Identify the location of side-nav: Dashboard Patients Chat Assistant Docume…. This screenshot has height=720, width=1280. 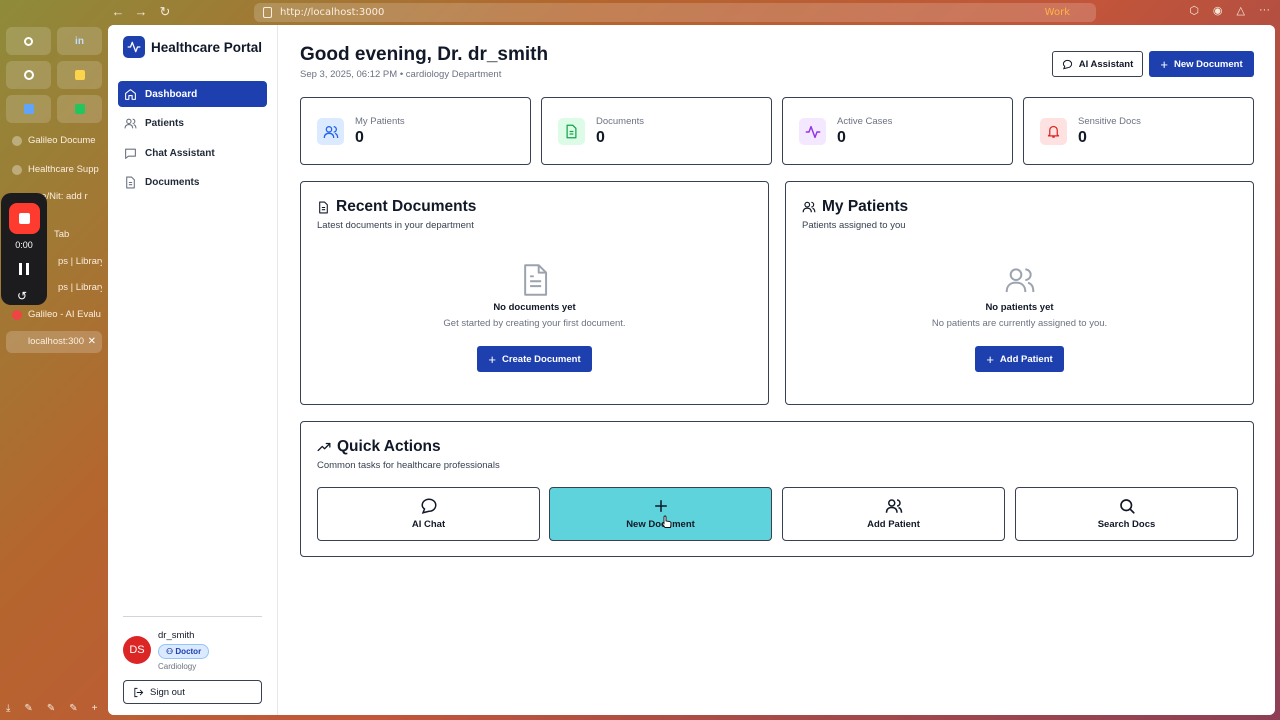
(192, 140).